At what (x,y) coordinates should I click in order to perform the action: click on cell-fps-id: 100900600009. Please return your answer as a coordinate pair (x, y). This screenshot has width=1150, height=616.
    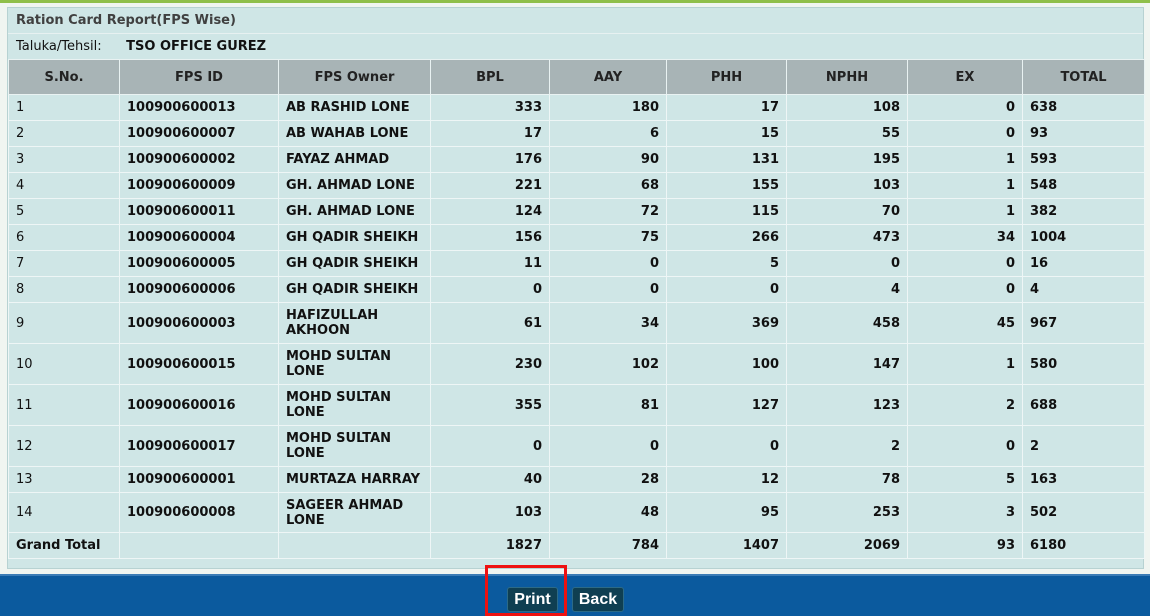
    Looking at the image, I should click on (199, 185).